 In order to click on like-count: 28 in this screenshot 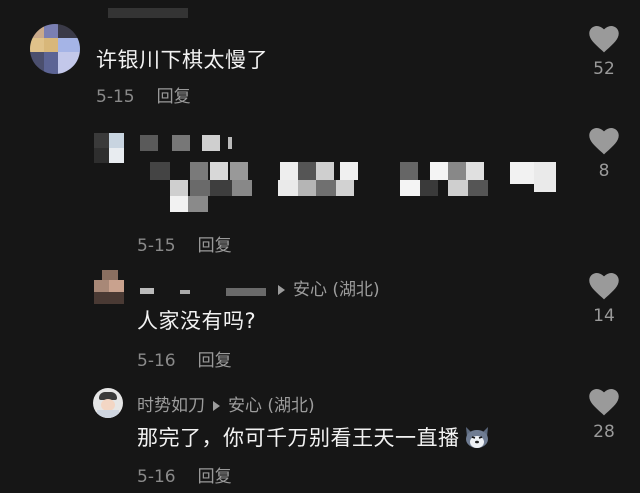, I will do `click(604, 432)`.